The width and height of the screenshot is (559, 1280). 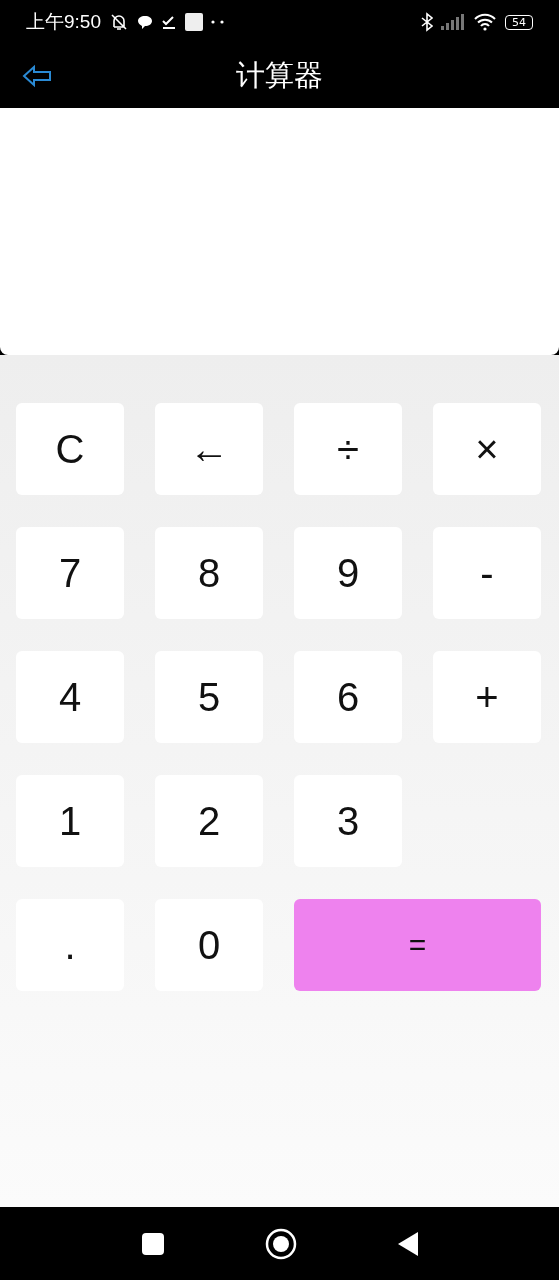 What do you see at coordinates (348, 821) in the screenshot?
I see `calculator-key: 3` at bounding box center [348, 821].